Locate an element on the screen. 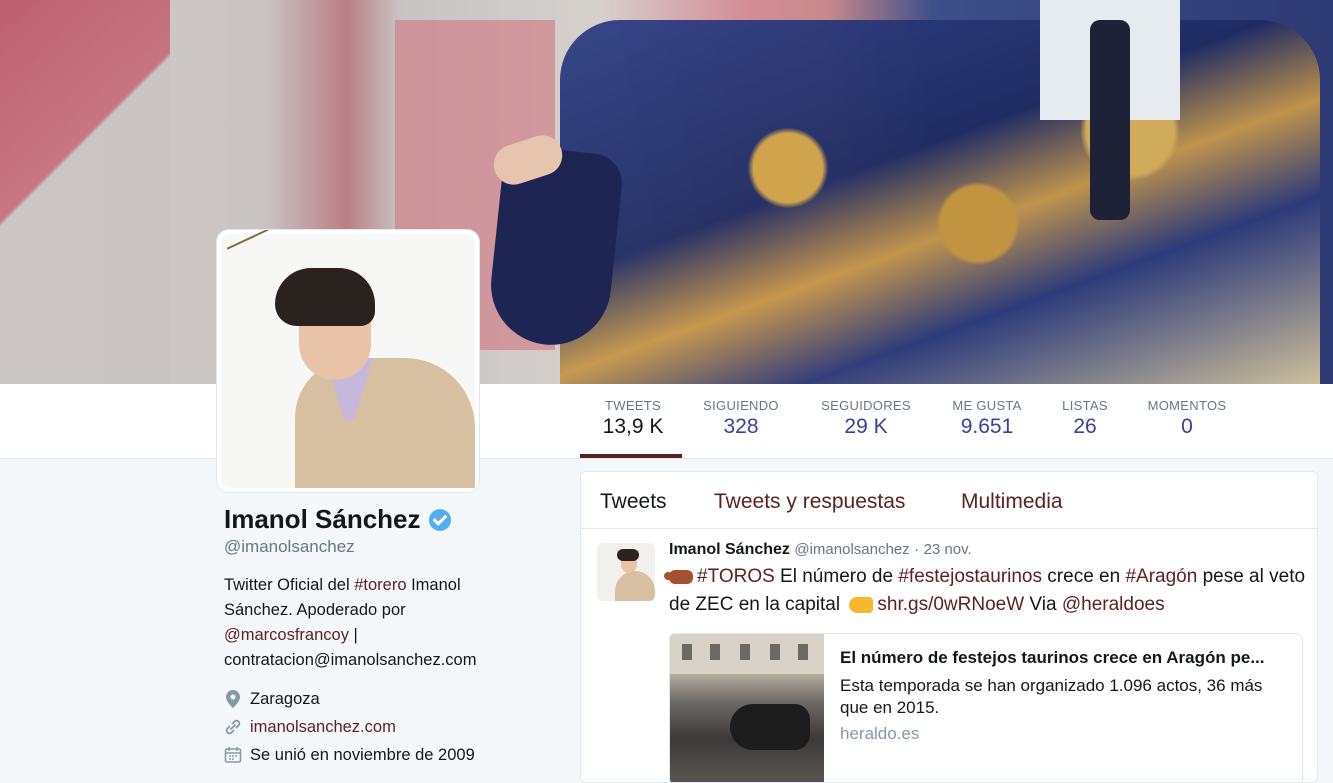  stat-value: 13,9 K is located at coordinates (633, 426).